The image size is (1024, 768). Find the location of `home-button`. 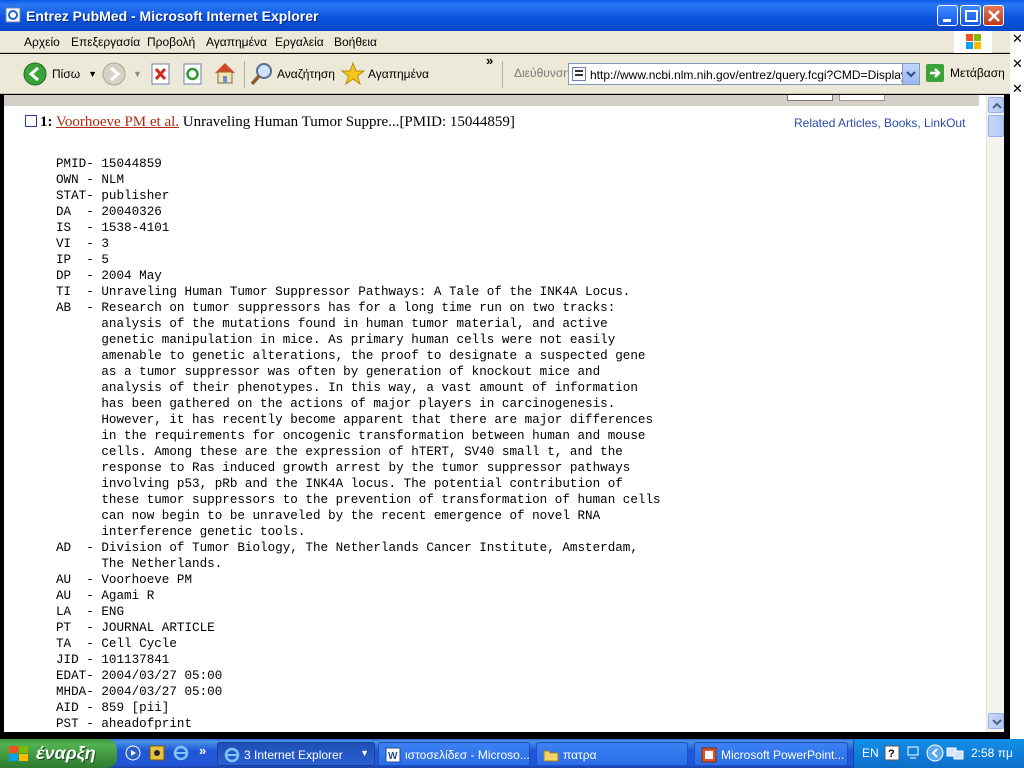

home-button is located at coordinates (225, 73).